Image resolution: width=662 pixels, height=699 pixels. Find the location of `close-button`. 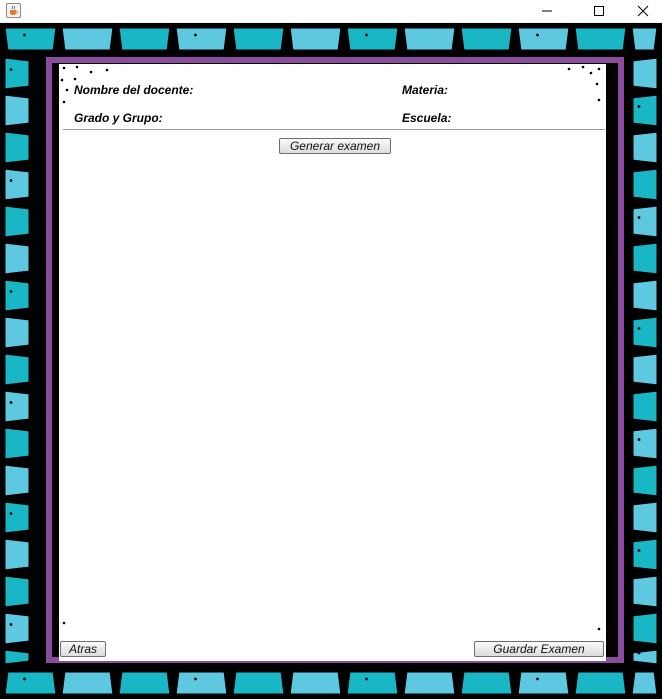

close-button is located at coordinates (641, 11).